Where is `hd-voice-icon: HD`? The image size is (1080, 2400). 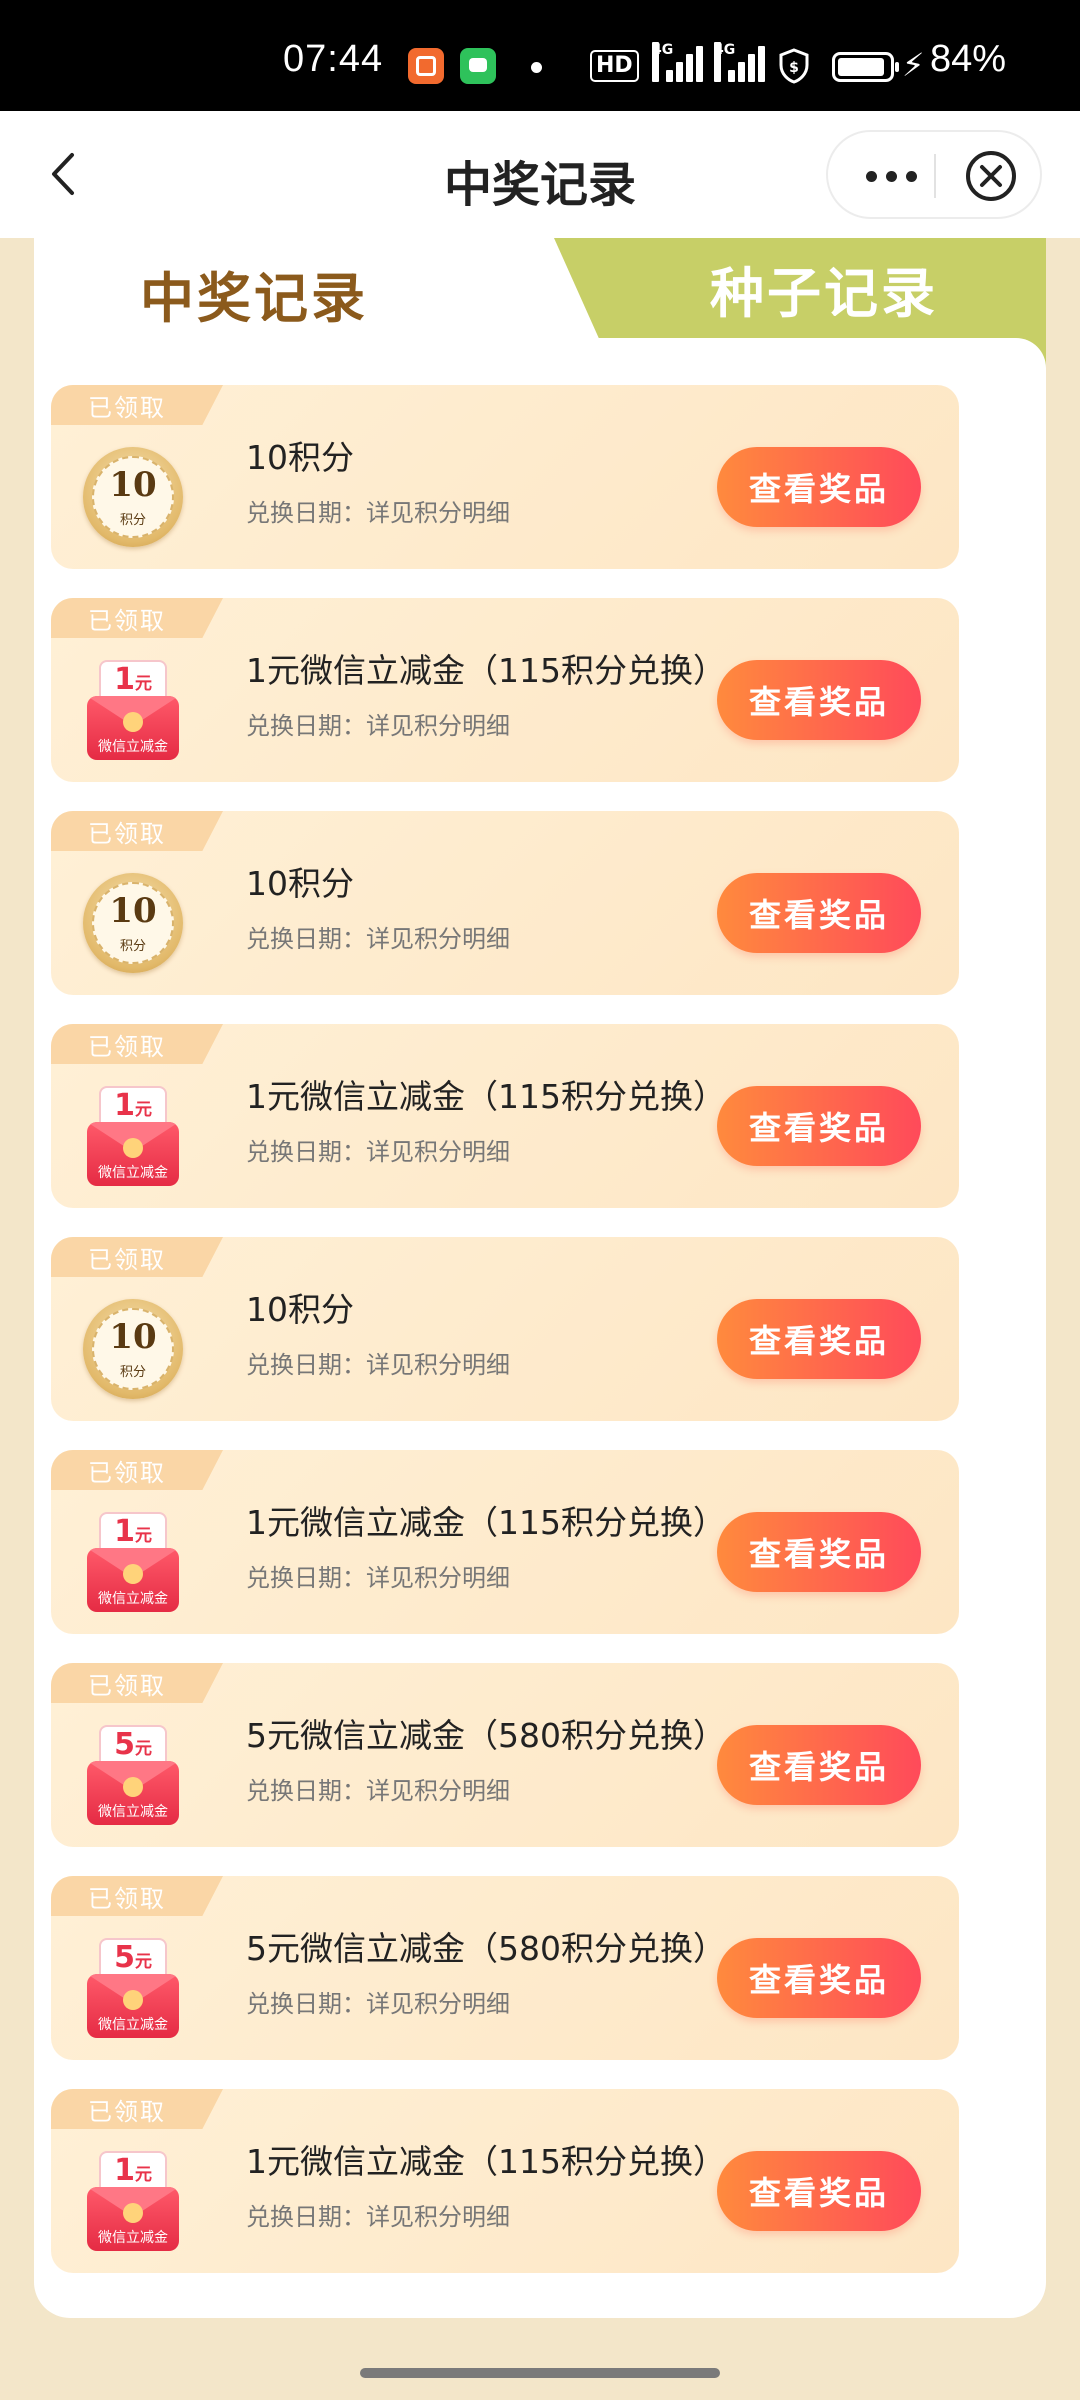 hd-voice-icon: HD is located at coordinates (614, 66).